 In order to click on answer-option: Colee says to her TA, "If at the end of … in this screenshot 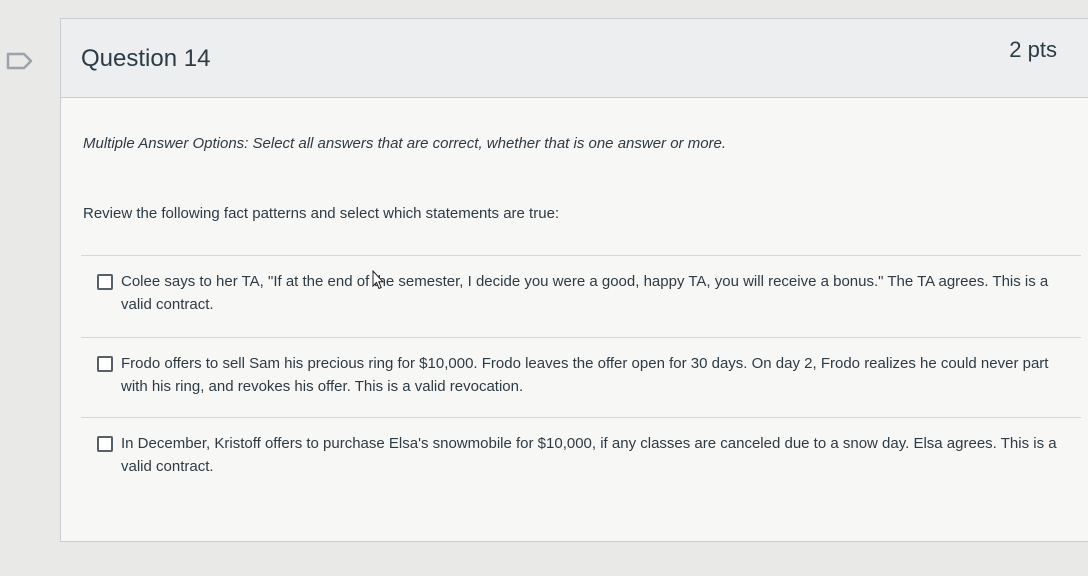, I will do `click(581, 296)`.